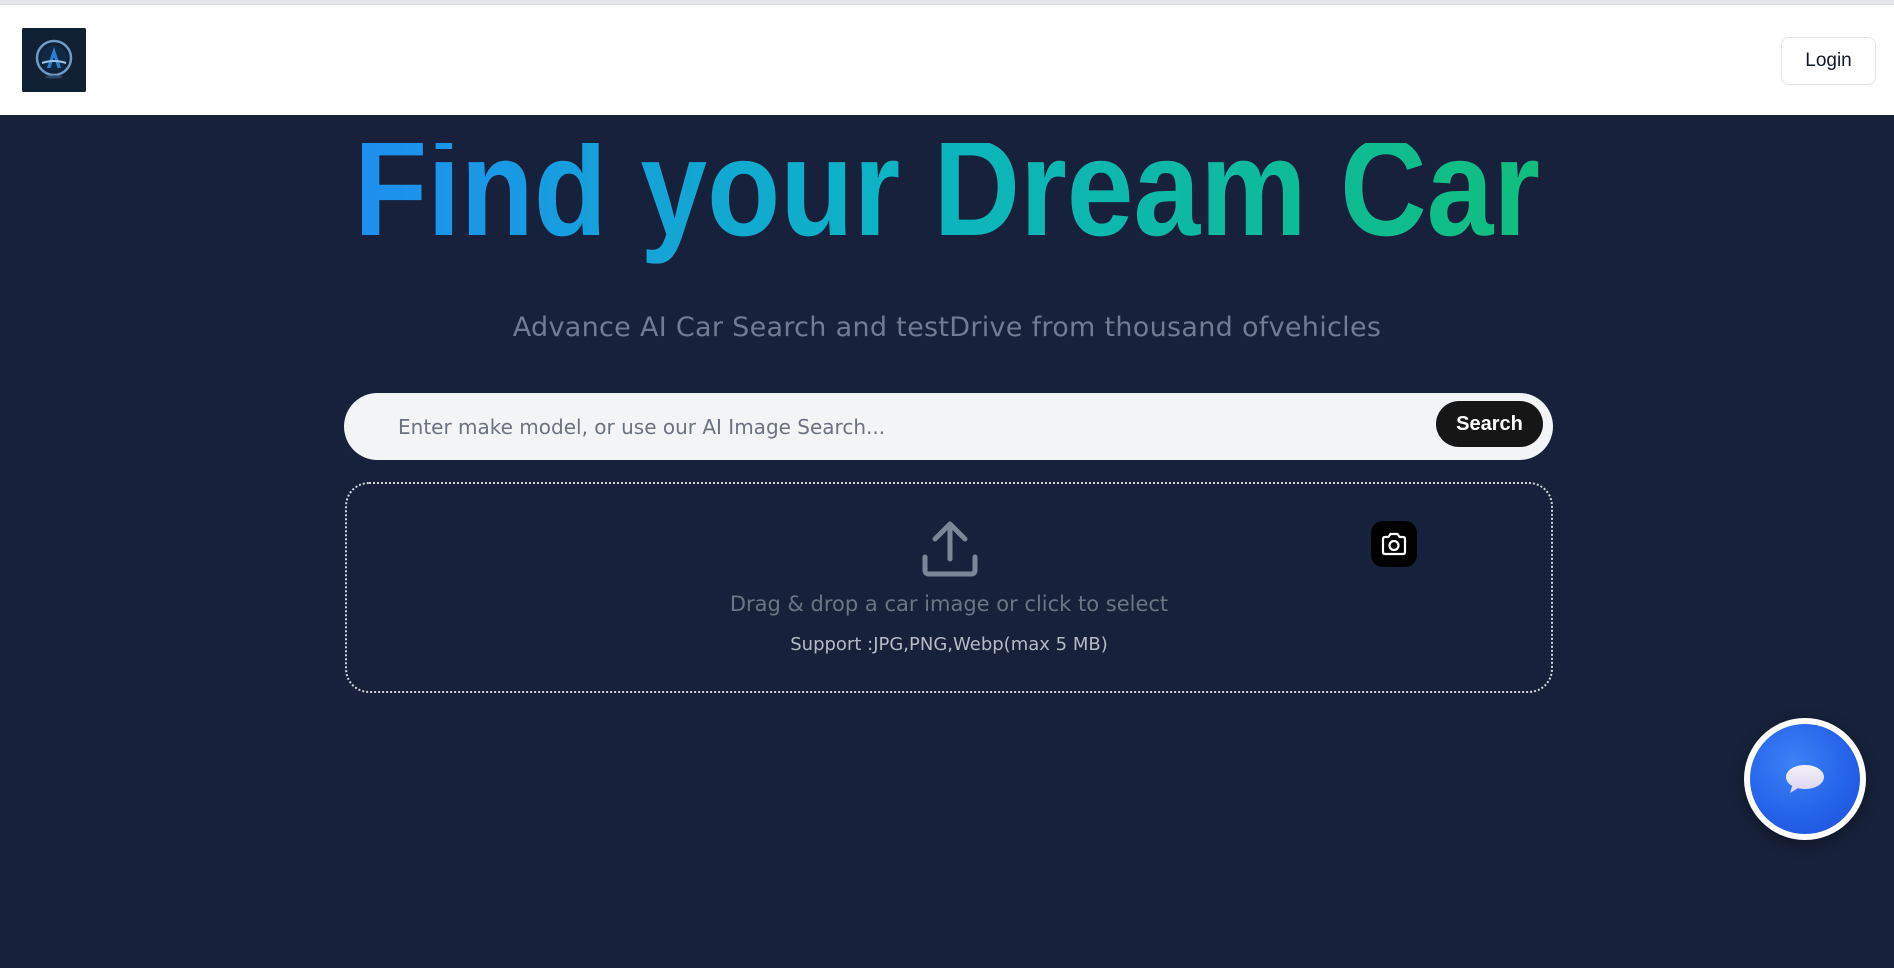 This screenshot has height=968, width=1894. Describe the element at coordinates (950, 549) in the screenshot. I see `upload-icon` at that location.